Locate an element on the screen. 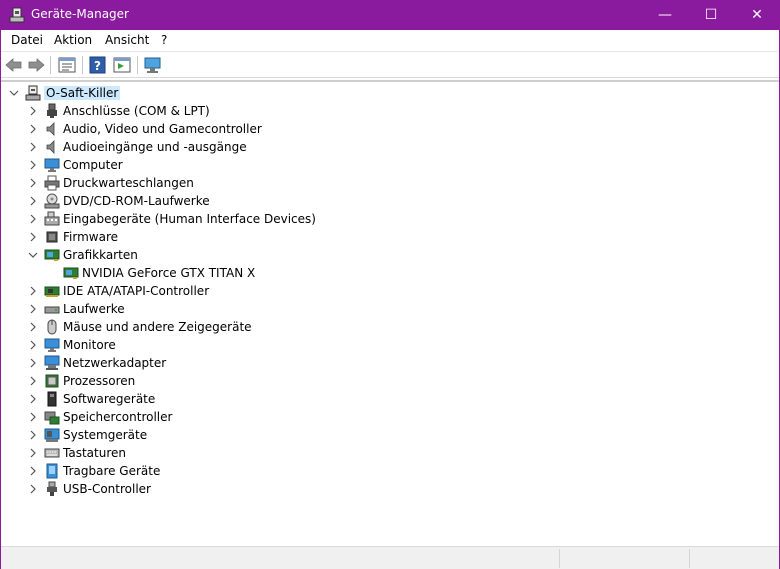 The image size is (780, 569). tree-root-computer: O-Saft-Killer is located at coordinates (386, 93).